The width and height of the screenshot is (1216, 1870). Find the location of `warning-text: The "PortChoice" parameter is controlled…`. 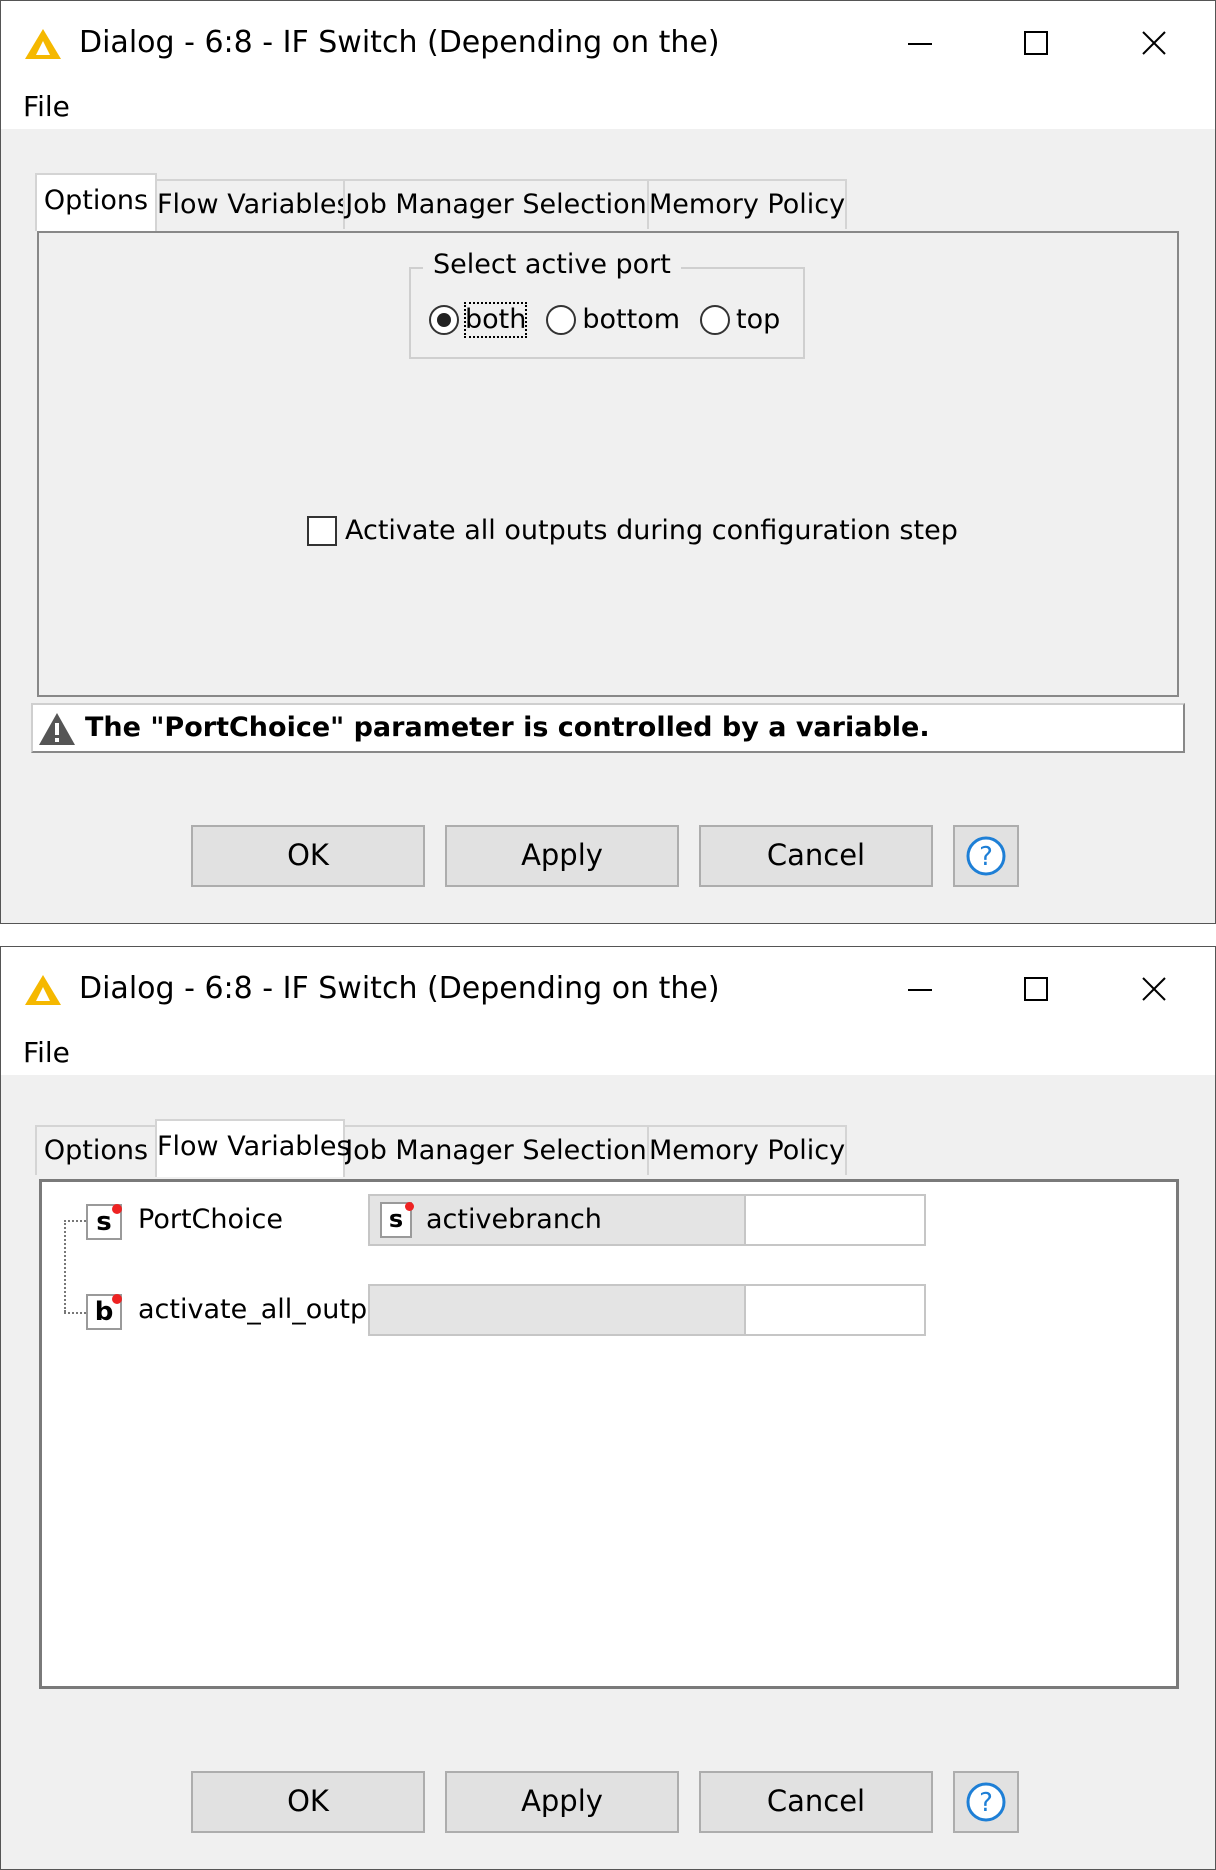

warning-text: The "PortChoice" parameter is controlled… is located at coordinates (507, 727).